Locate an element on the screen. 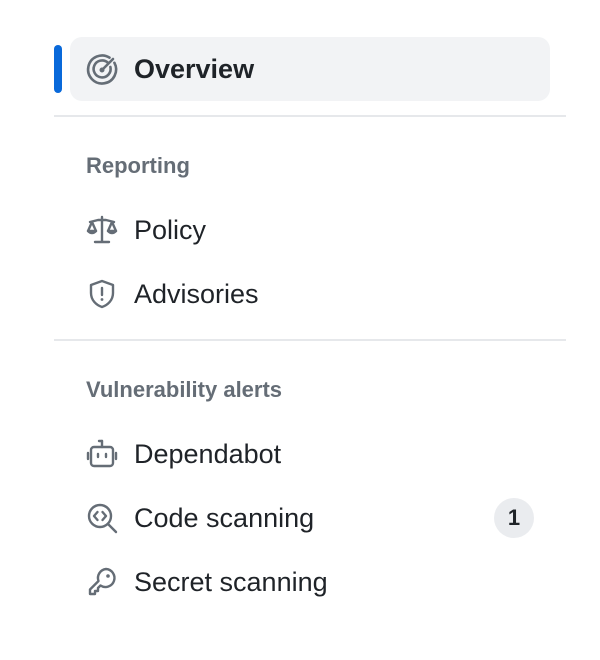 The width and height of the screenshot is (600, 660). nav-item-secret-scanning: Secret scanning is located at coordinates (310, 582).